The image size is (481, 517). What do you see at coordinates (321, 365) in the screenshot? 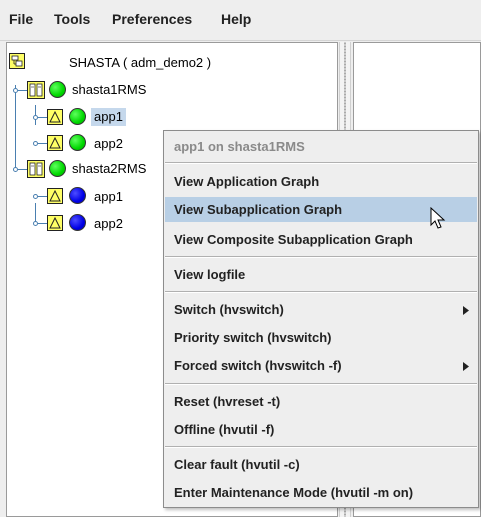
I see `forced-switch-item: Forced switch (hvswitch -f)` at bounding box center [321, 365].